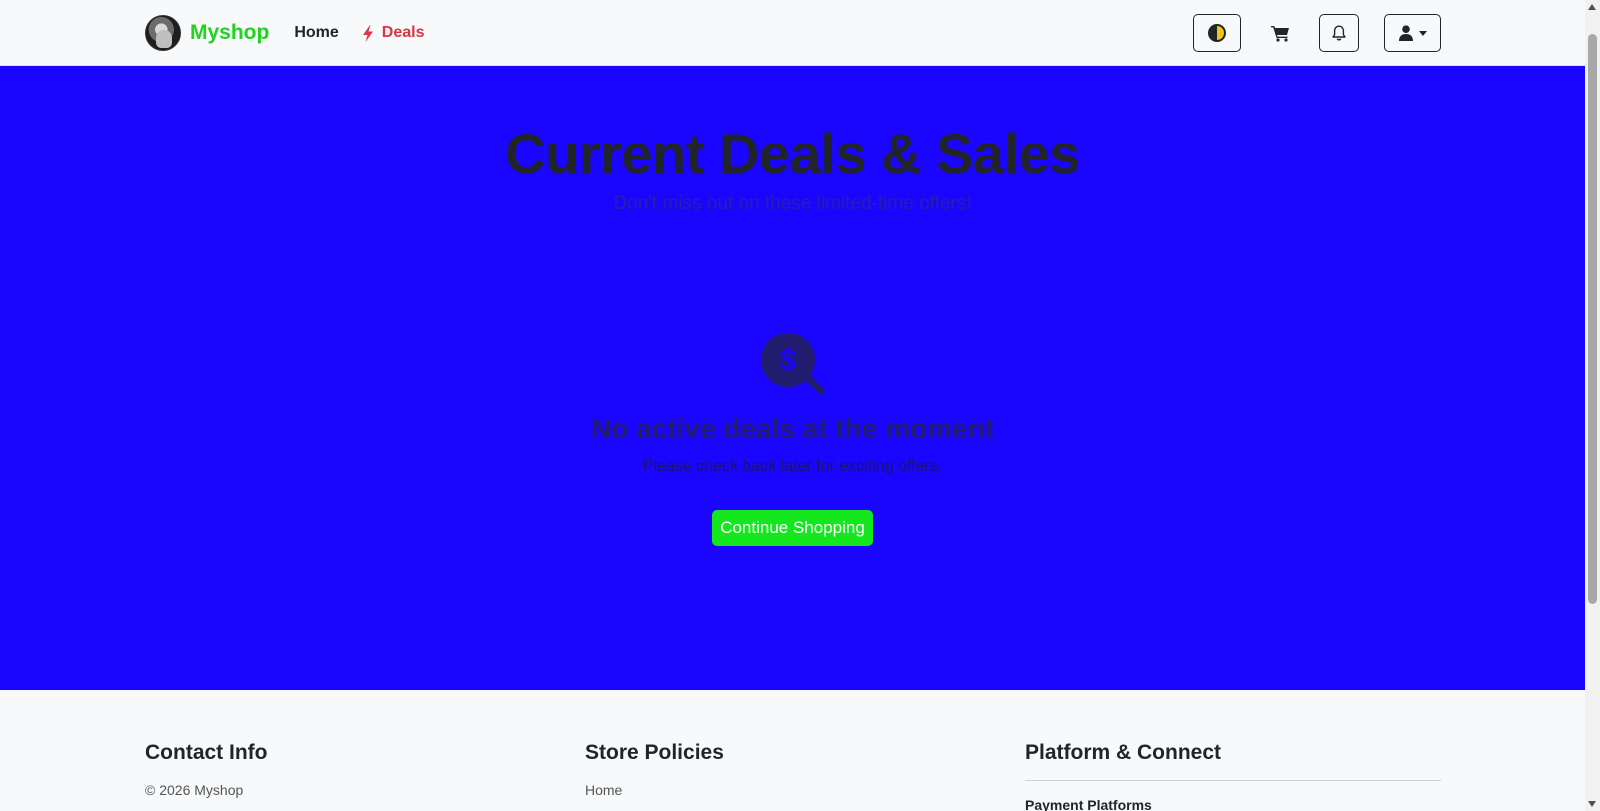 The width and height of the screenshot is (1600, 811). I want to click on footer-policies: Store Policies Home, so click(654, 769).